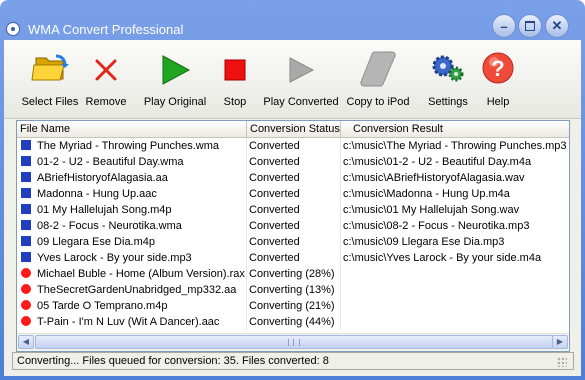 Image resolution: width=585 pixels, height=380 pixels. I want to click on ipod-icon, so click(378, 68).